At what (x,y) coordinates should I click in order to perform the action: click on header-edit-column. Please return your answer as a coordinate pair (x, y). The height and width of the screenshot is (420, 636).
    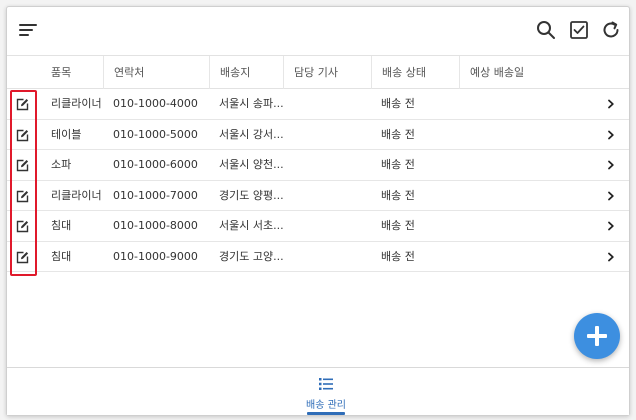
    Looking at the image, I should click on (24, 72).